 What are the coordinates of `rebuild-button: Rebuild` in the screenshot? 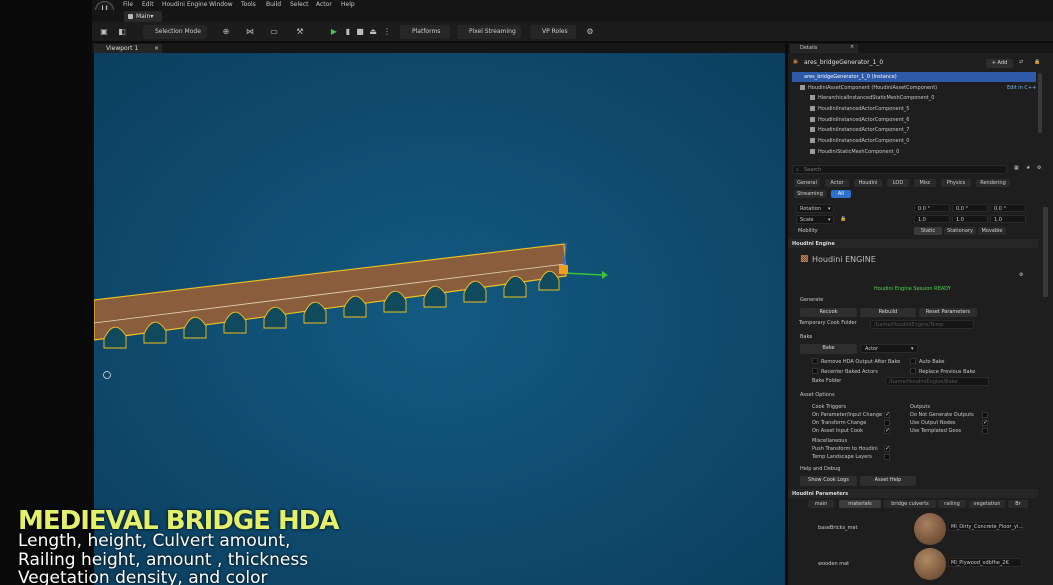 It's located at (888, 312).